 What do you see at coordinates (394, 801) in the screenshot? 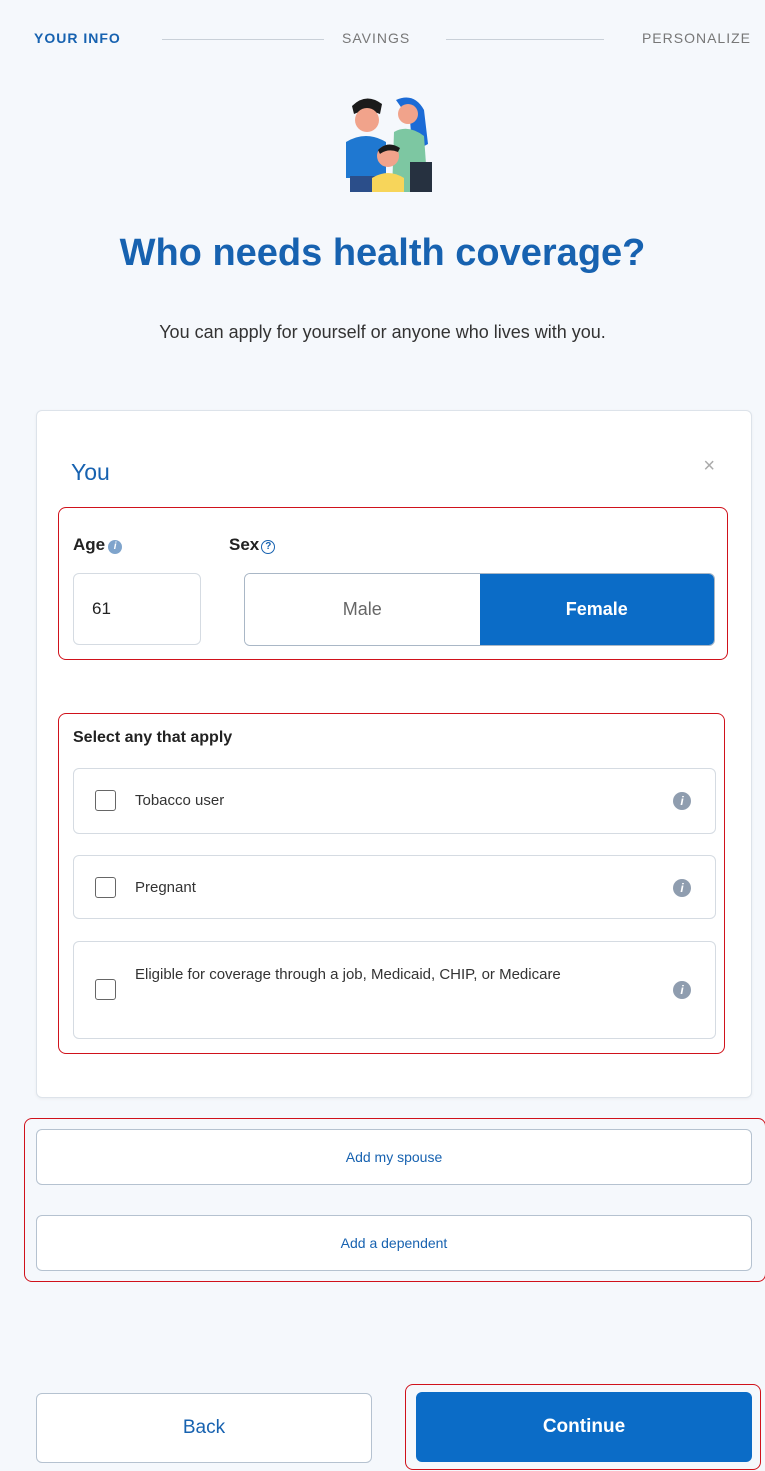
I see `option-tobacco-user: Tobacco user i` at bounding box center [394, 801].